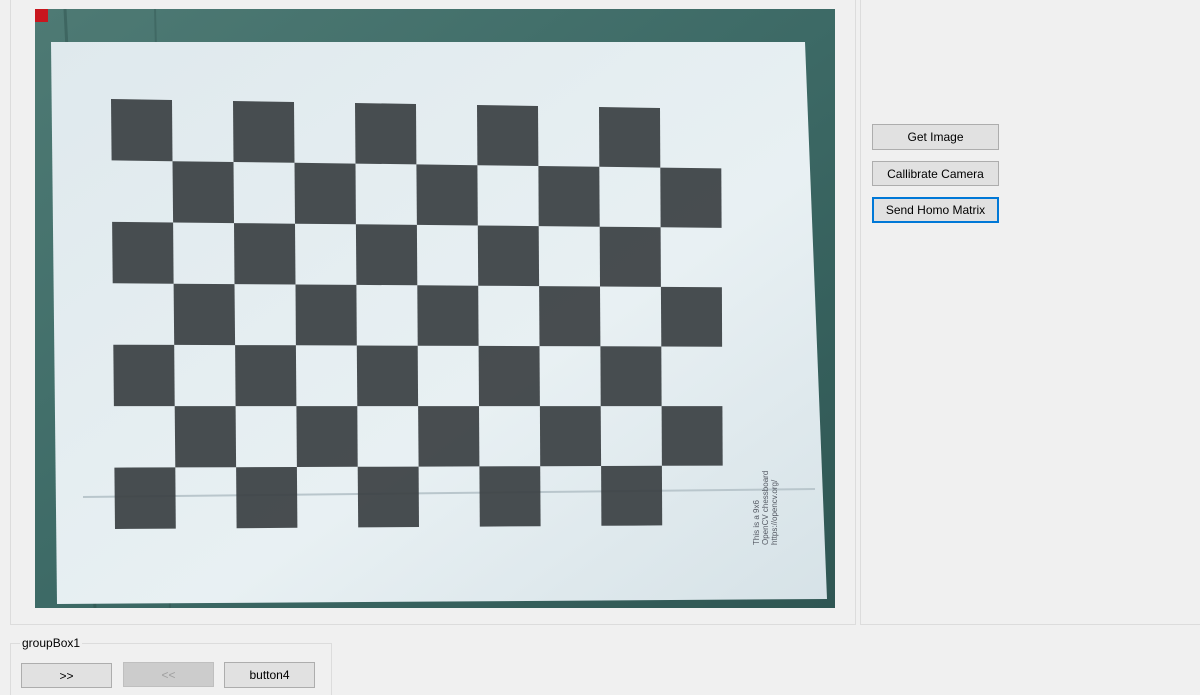  I want to click on corner-marker, so click(41, 15).